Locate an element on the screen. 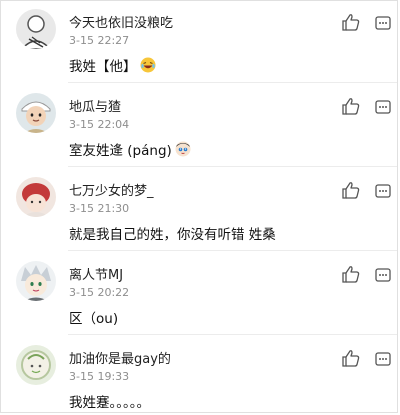  commenter-name: 今天也依旧没粮吃 is located at coordinates (121, 21).